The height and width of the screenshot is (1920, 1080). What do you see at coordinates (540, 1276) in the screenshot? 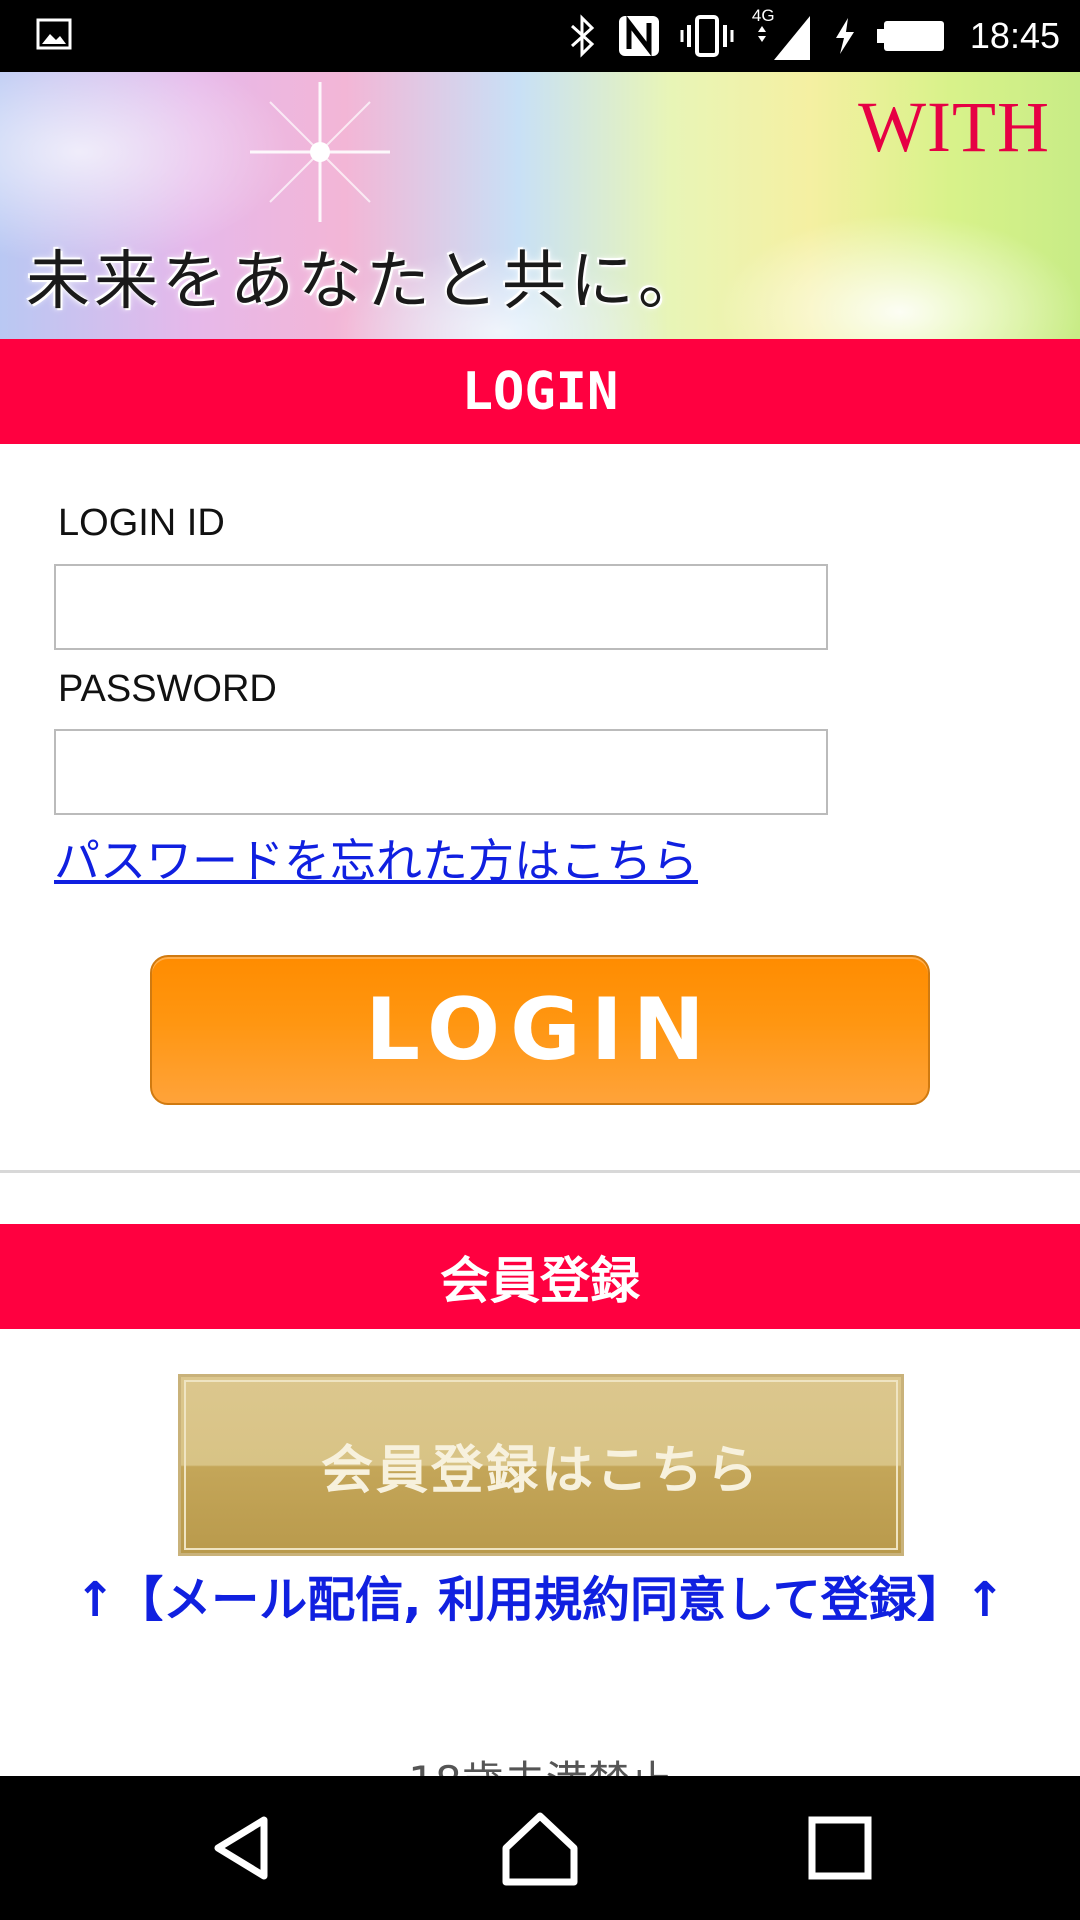
I see `member-section-header: 会員登録` at bounding box center [540, 1276].